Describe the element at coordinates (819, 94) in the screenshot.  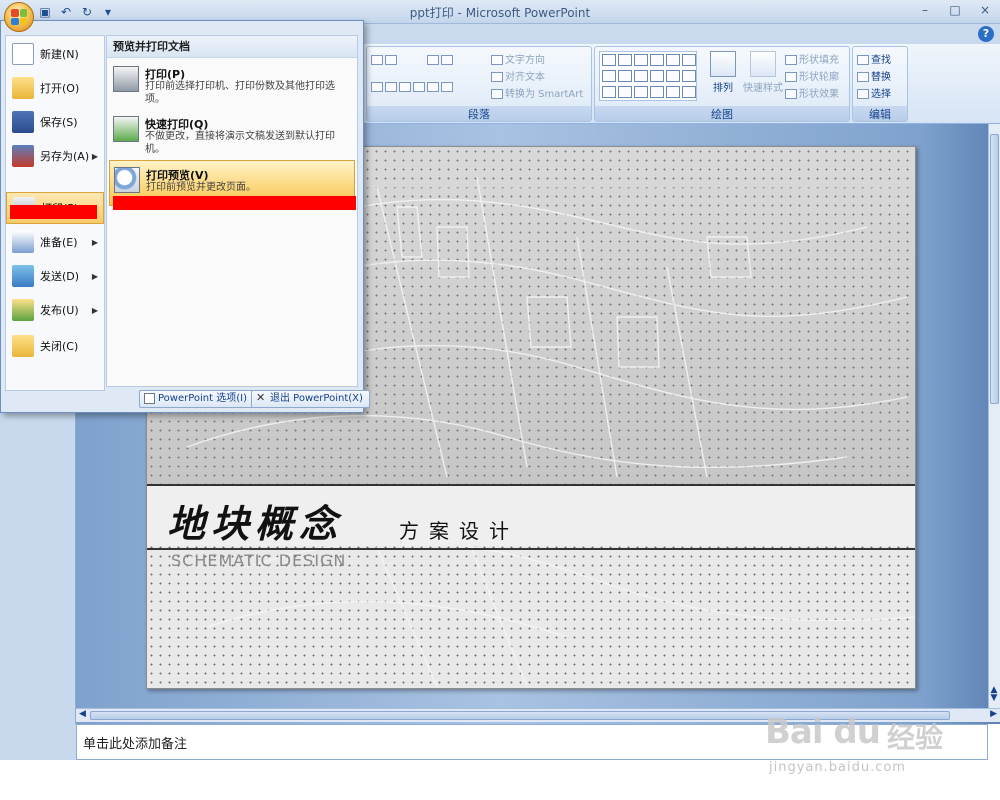
I see `shape-effects-label: 形状效果` at that location.